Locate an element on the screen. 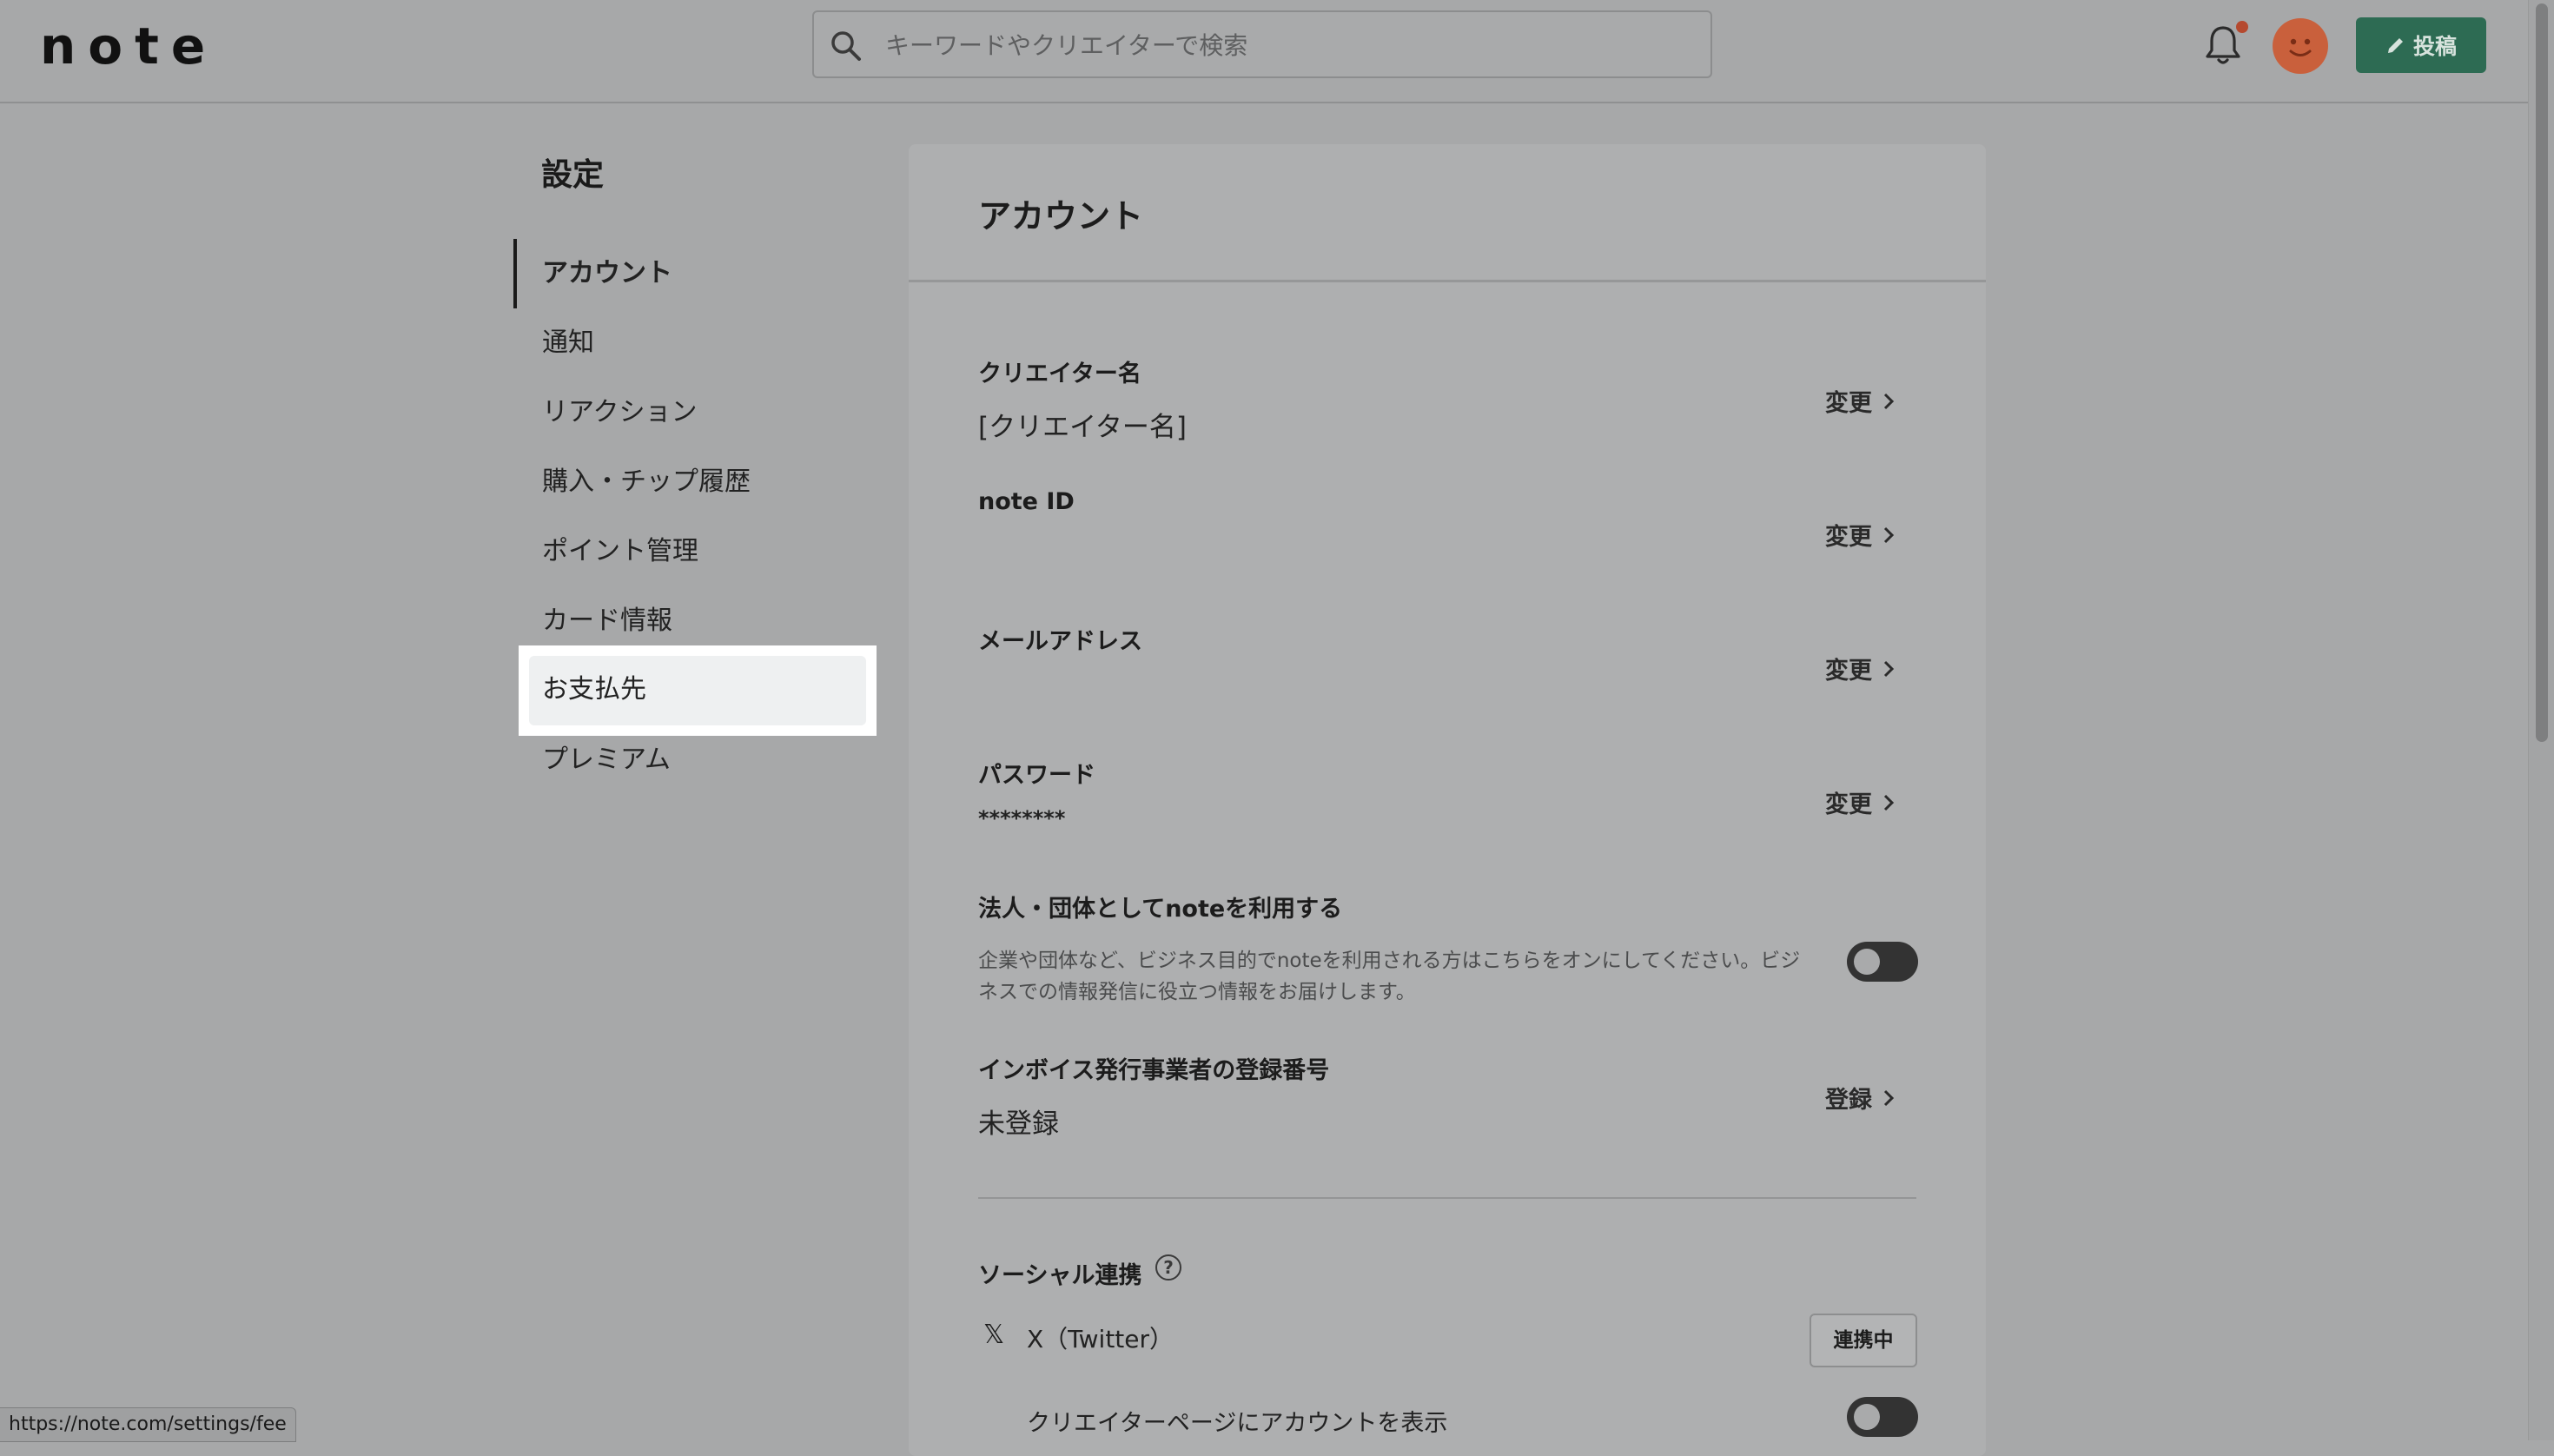 The image size is (2554, 1456). x-twitter-icon: 𝕏 is located at coordinates (994, 1335).